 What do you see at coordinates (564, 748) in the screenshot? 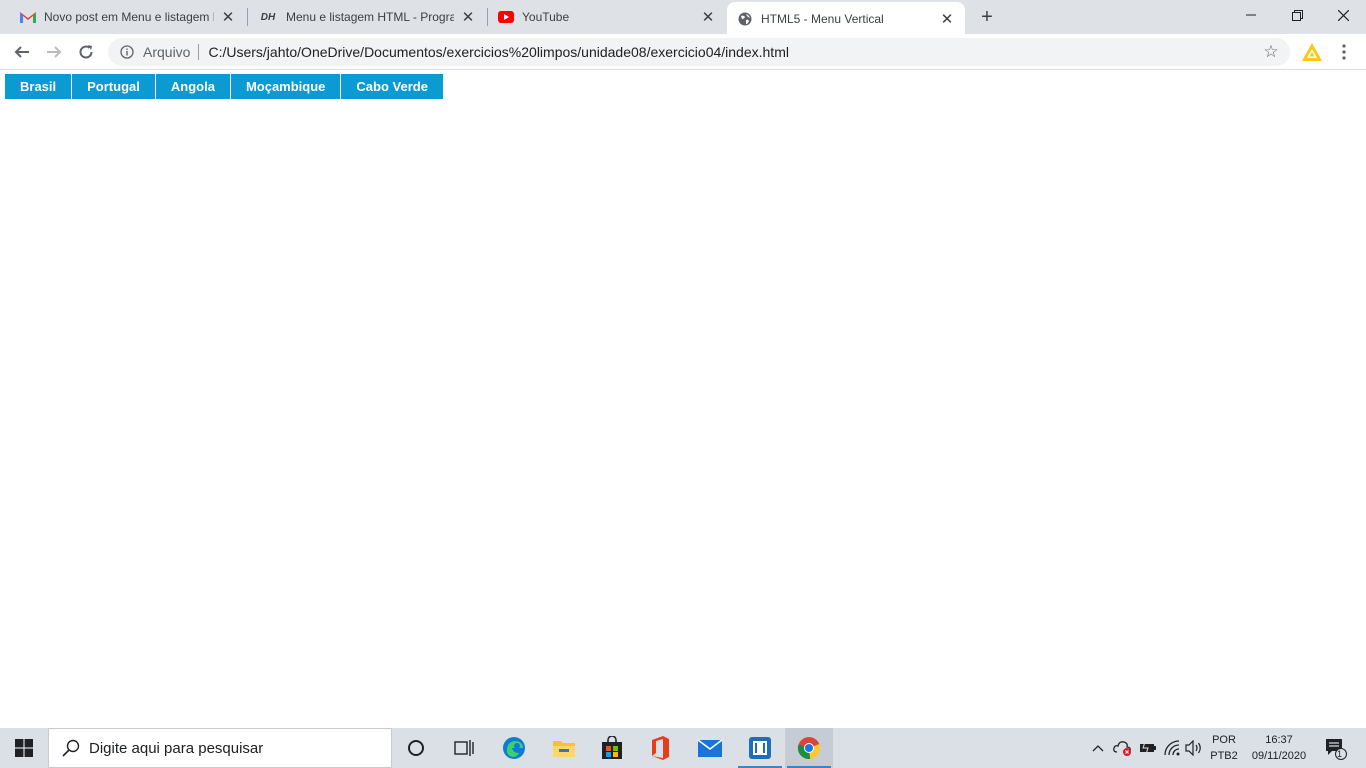
I see `file-explorer-icon` at bounding box center [564, 748].